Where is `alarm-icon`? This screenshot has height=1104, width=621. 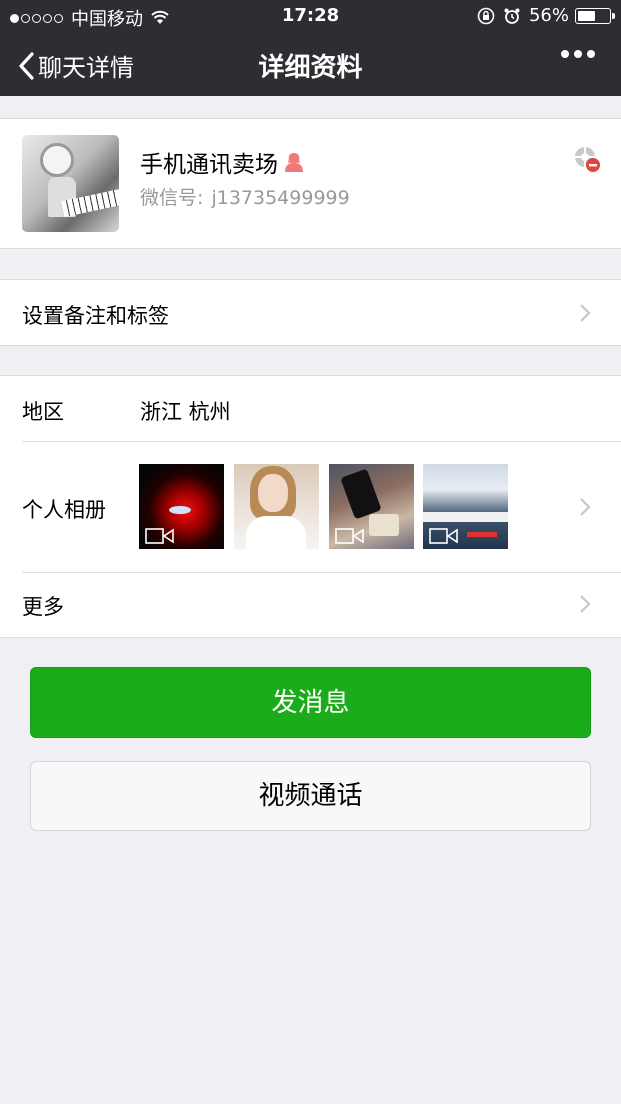
alarm-icon is located at coordinates (512, 16).